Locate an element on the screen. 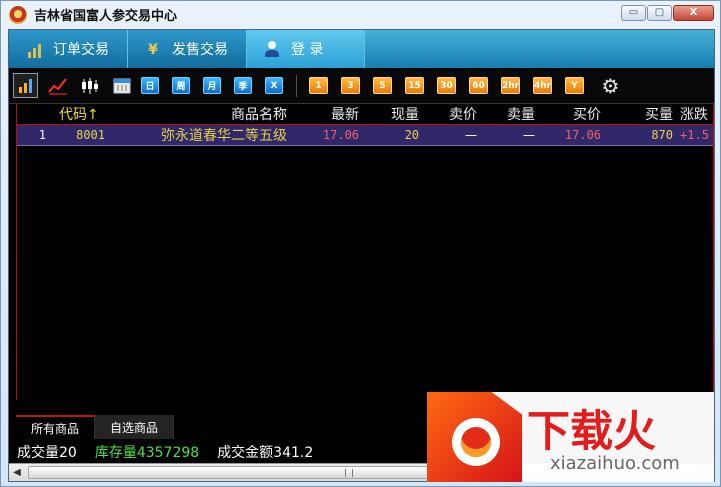 Image resolution: width=721 pixels, height=487 pixels. line-chart-tool-button is located at coordinates (57, 85).